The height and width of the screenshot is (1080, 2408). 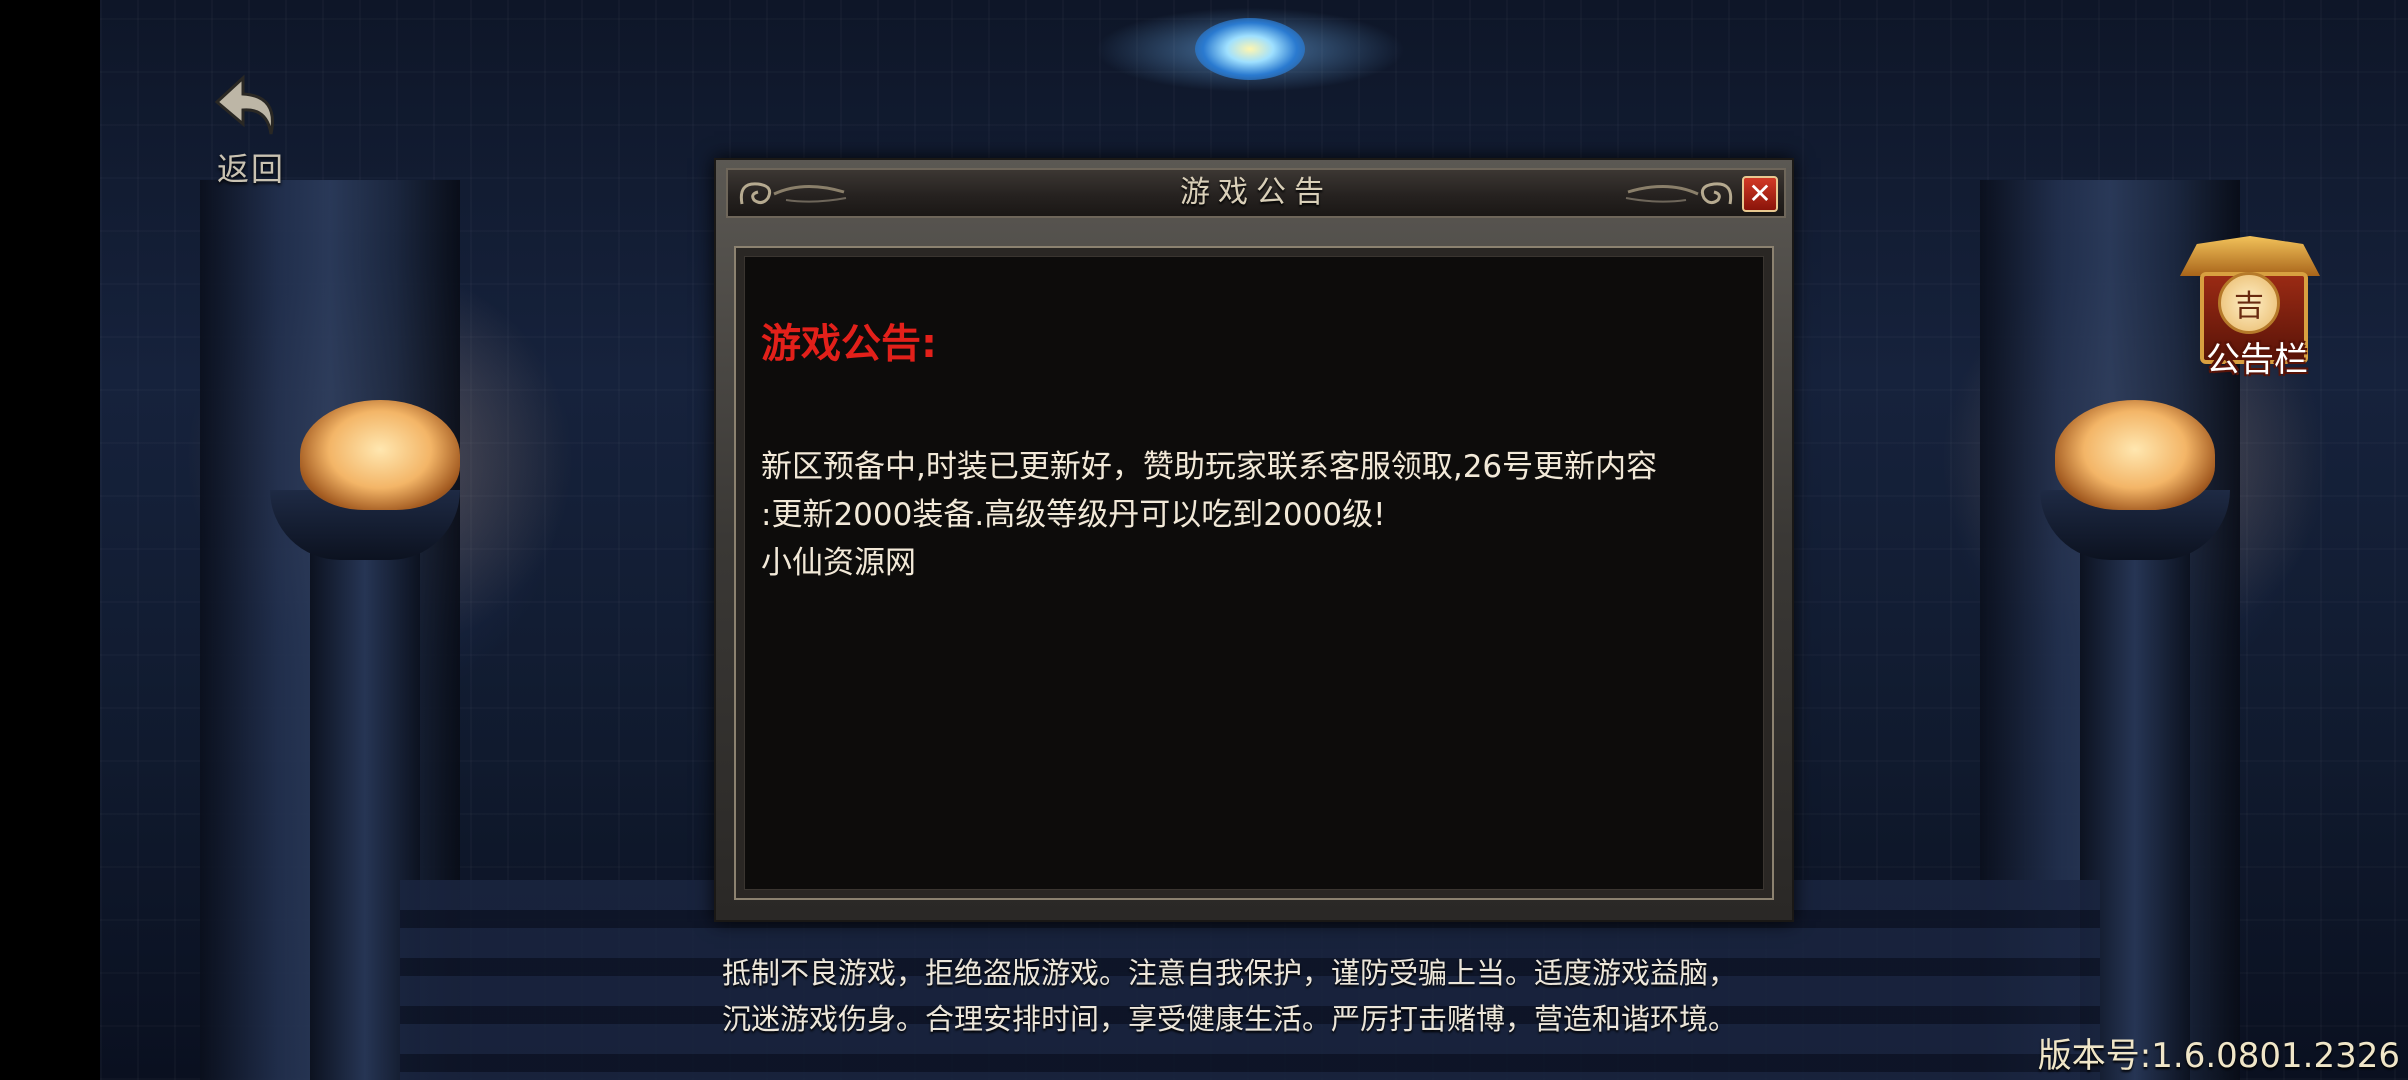 What do you see at coordinates (1250, 49) in the screenshot?
I see `ceiling-gem-light` at bounding box center [1250, 49].